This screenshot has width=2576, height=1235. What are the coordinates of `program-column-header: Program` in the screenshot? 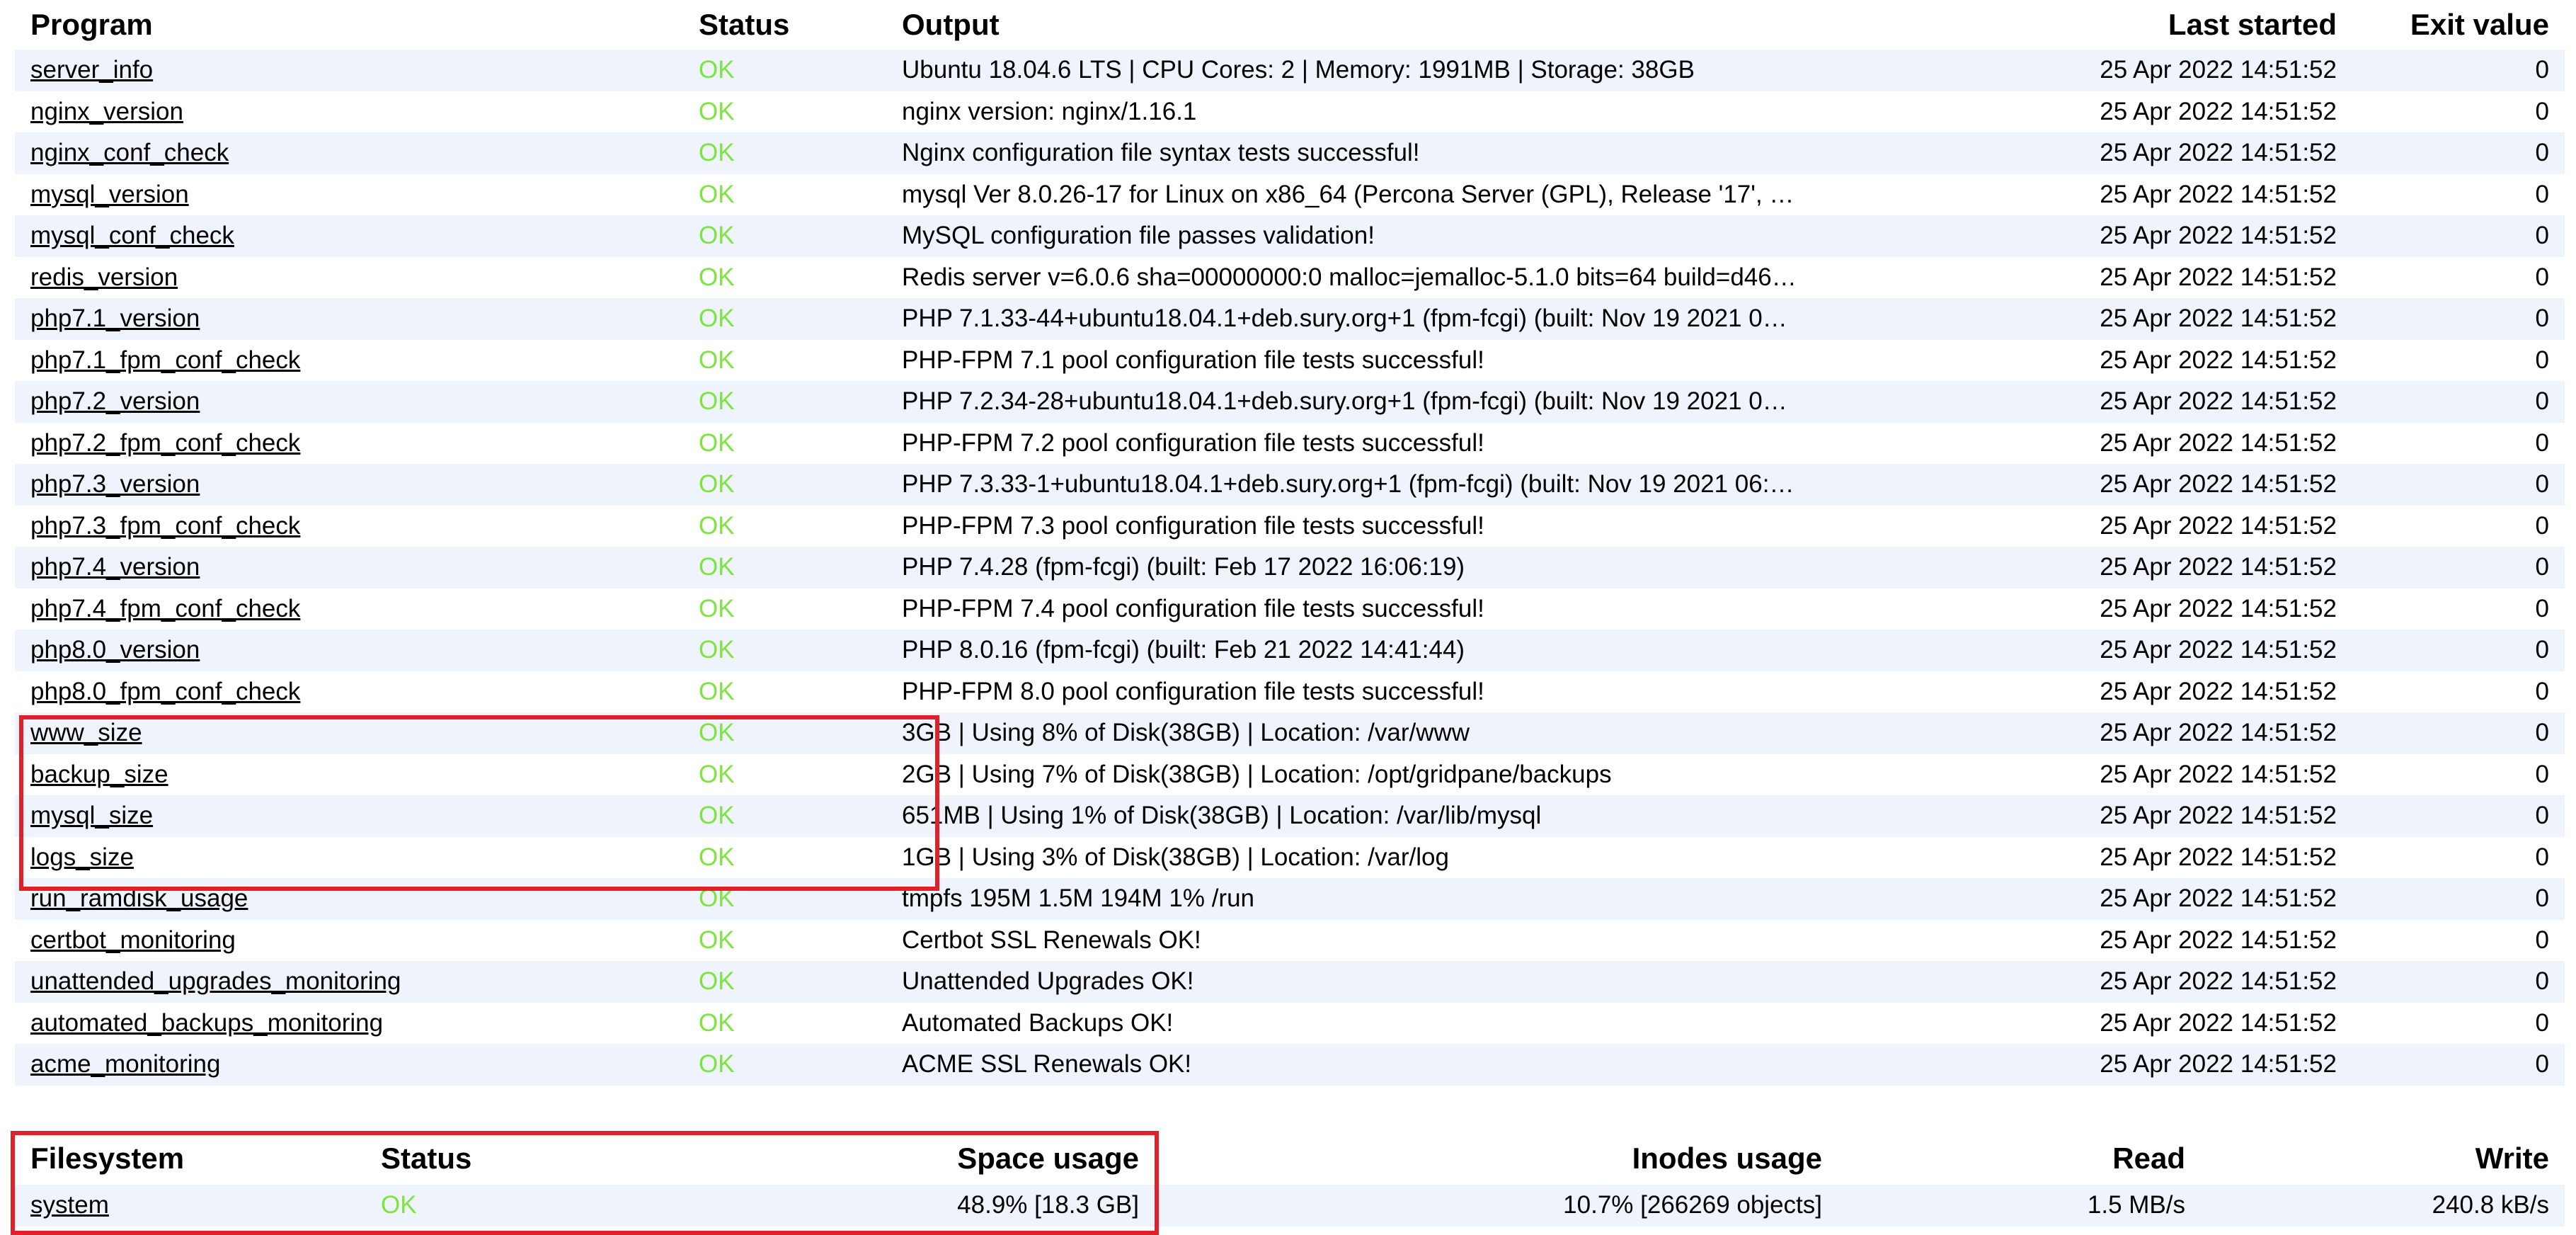 It's located at (91, 25).